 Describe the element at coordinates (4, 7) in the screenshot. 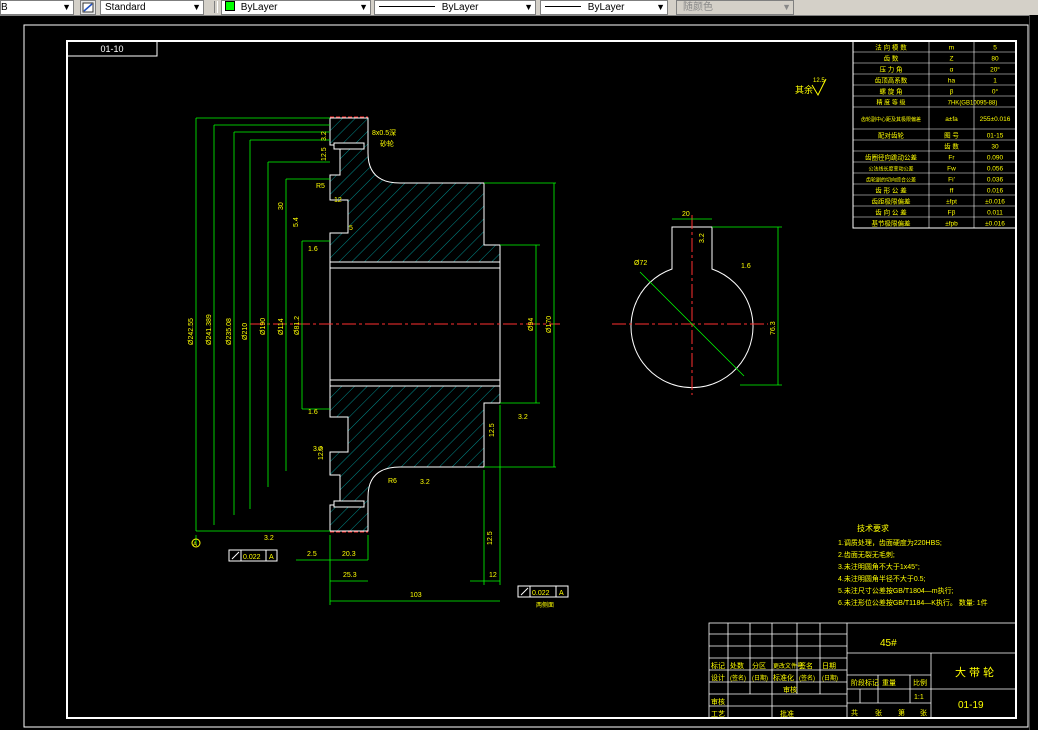

I see `layer-dropdown-value: B` at that location.